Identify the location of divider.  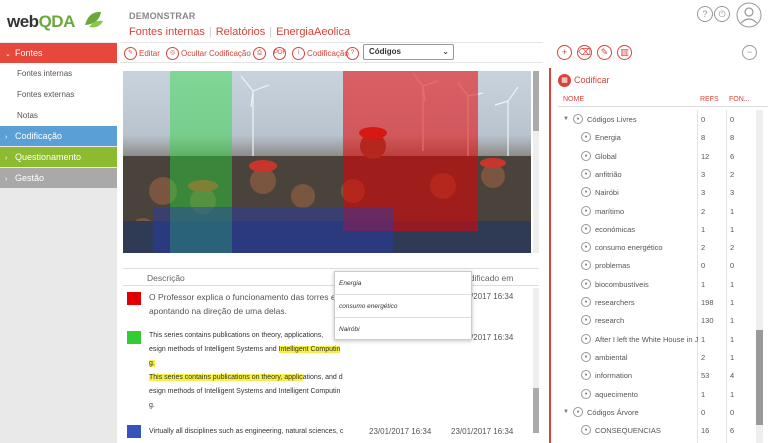
(663, 106).